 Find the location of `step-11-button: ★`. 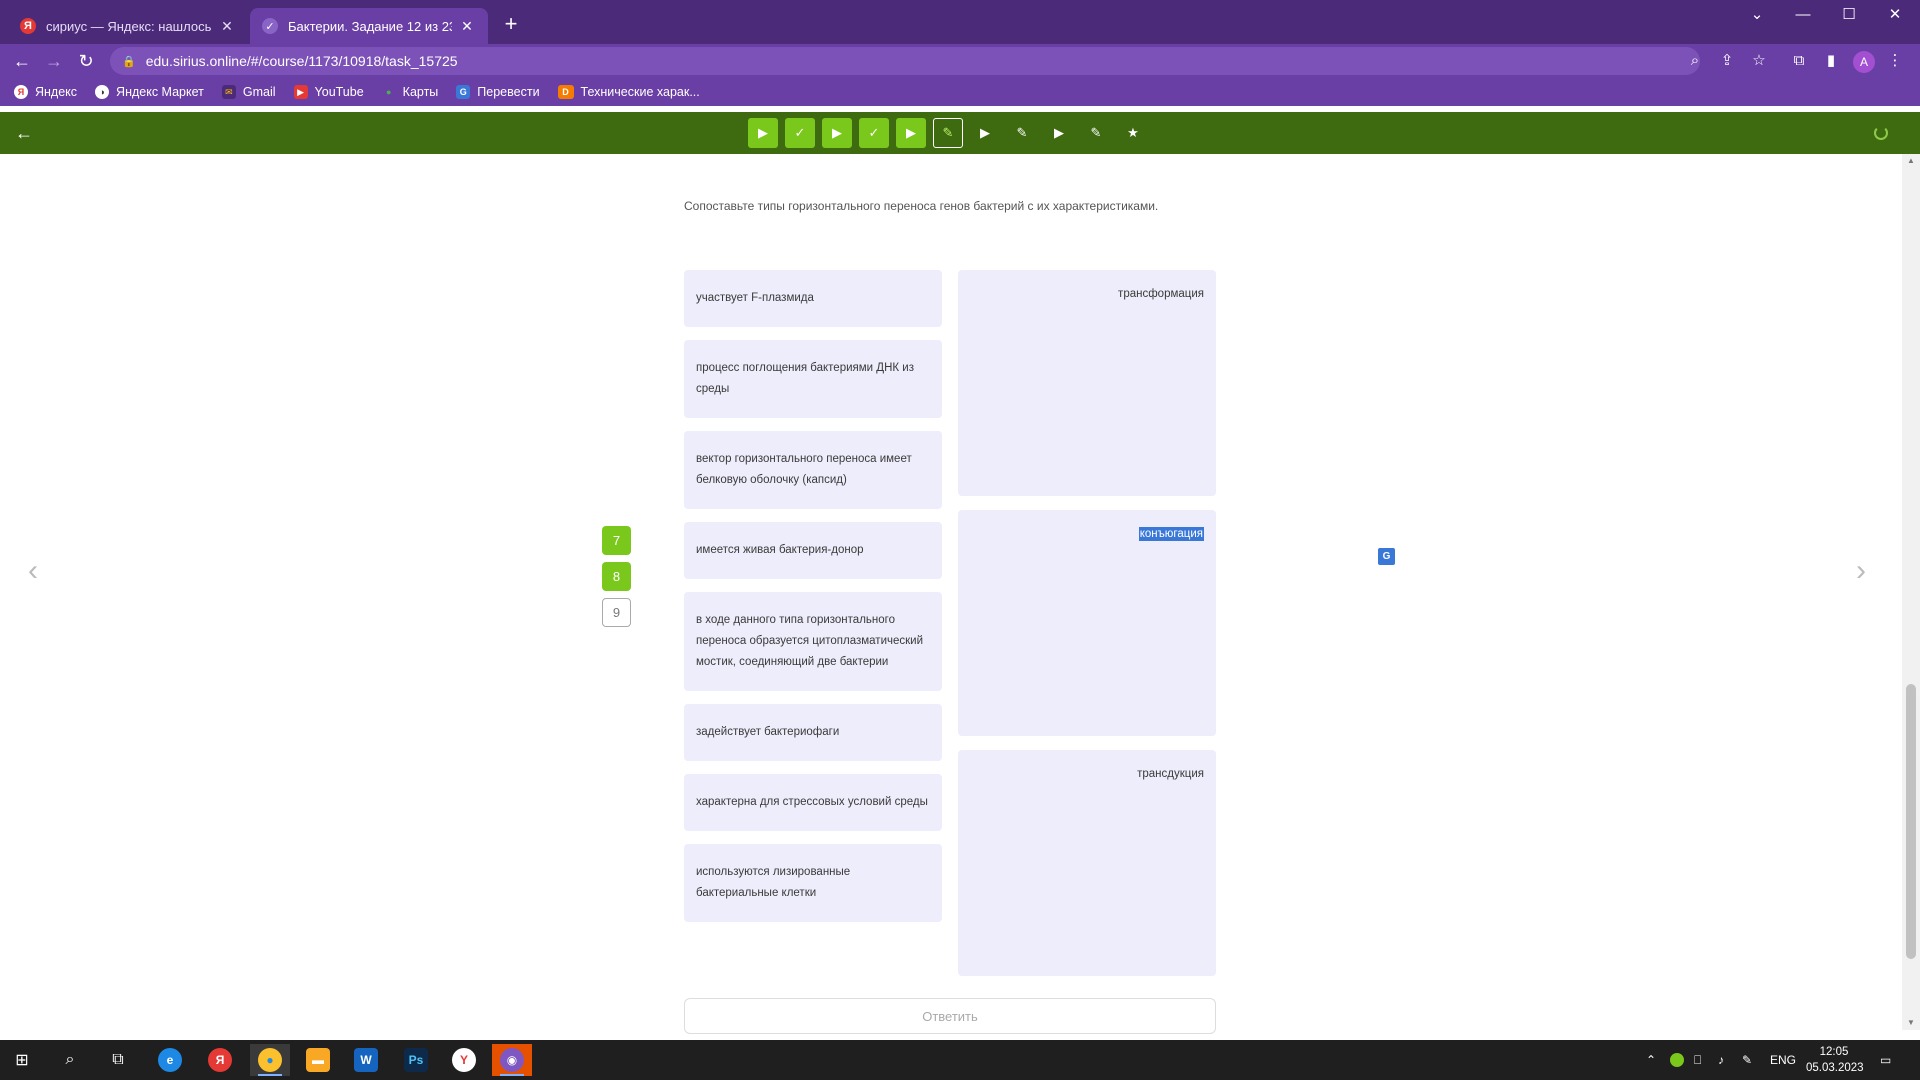

step-11-button: ★ is located at coordinates (1133, 133).